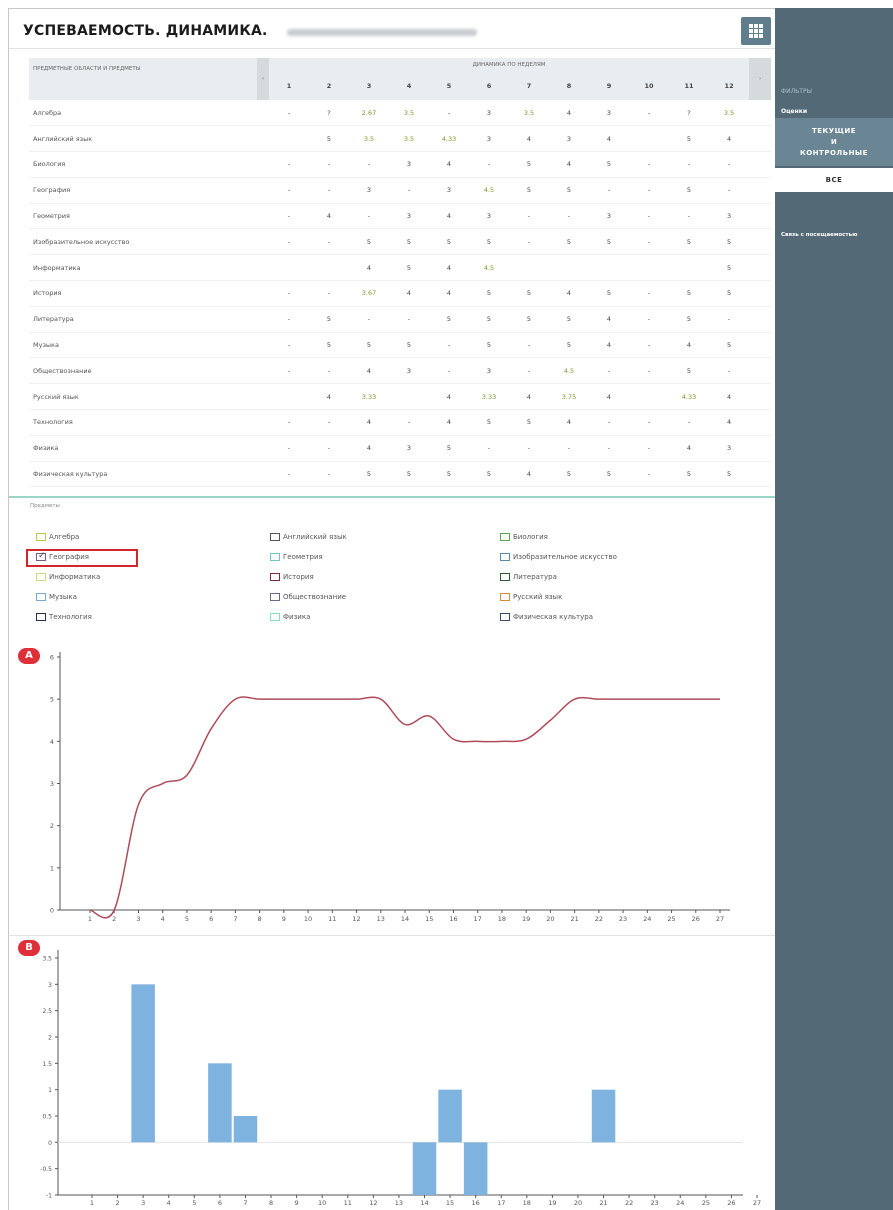 This screenshot has width=893, height=1210. I want to click on subject-name: Технология, so click(143, 422).